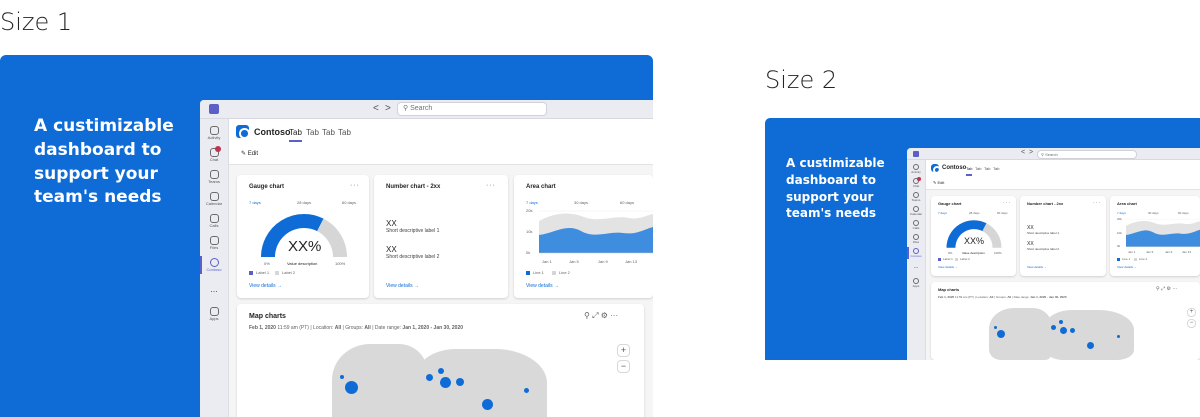 Image resolution: width=1200 pixels, height=417 pixels. I want to click on map-title: Map charts, so click(267, 316).